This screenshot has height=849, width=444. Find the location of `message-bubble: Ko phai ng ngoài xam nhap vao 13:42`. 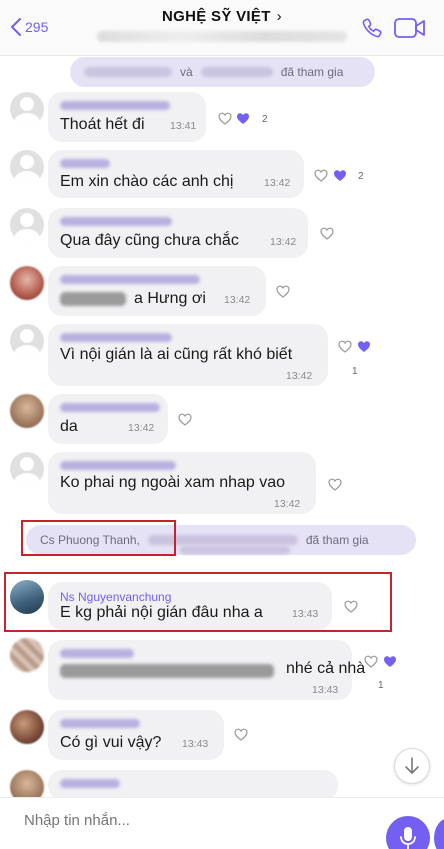

message-bubble: Ko phai ng ngoài xam nhap vao 13:42 is located at coordinates (182, 483).